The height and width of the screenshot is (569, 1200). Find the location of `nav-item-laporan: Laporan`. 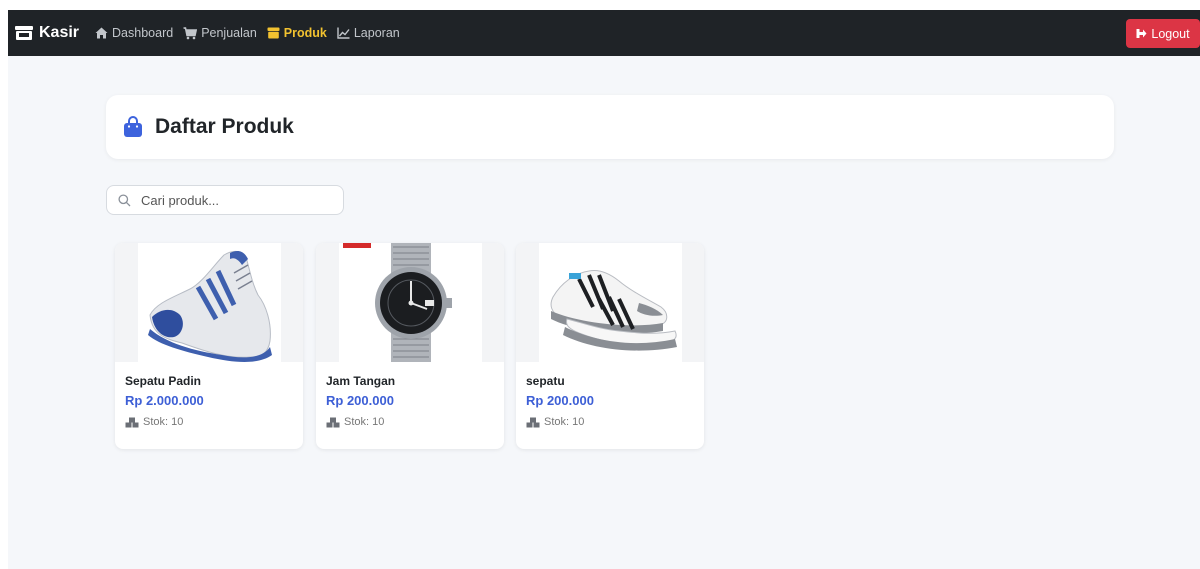

nav-item-laporan: Laporan is located at coordinates (368, 33).